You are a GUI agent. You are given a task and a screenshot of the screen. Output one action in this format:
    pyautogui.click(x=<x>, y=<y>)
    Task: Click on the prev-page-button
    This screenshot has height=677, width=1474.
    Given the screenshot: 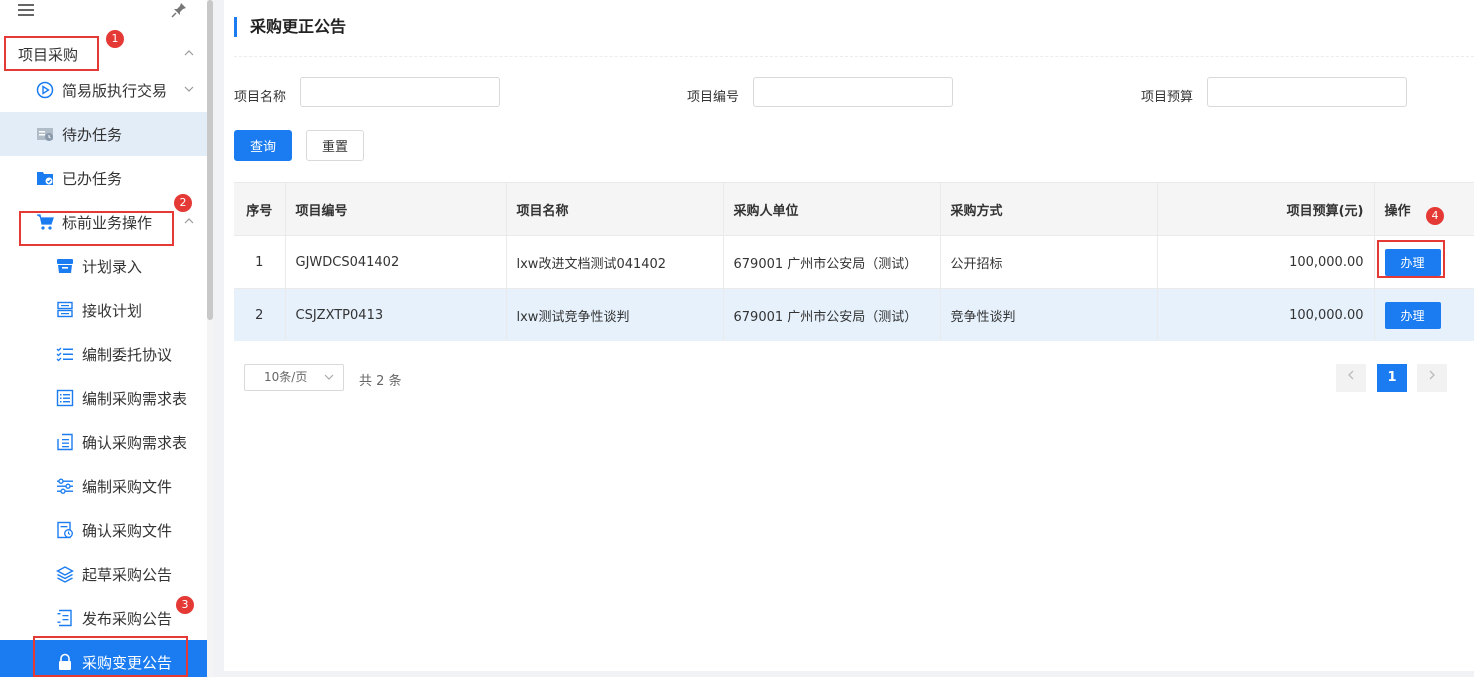 What is the action you would take?
    pyautogui.click(x=1351, y=378)
    